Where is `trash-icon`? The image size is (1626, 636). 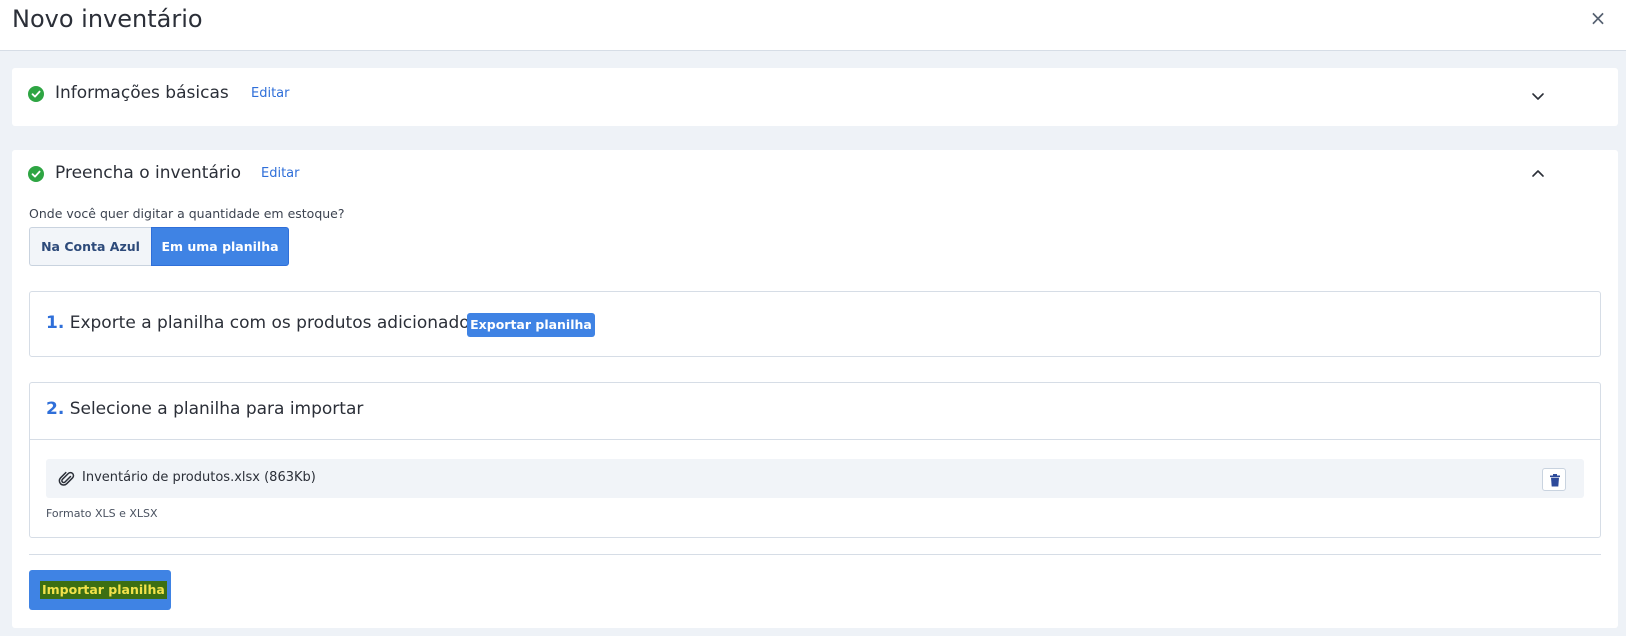 trash-icon is located at coordinates (1555, 480).